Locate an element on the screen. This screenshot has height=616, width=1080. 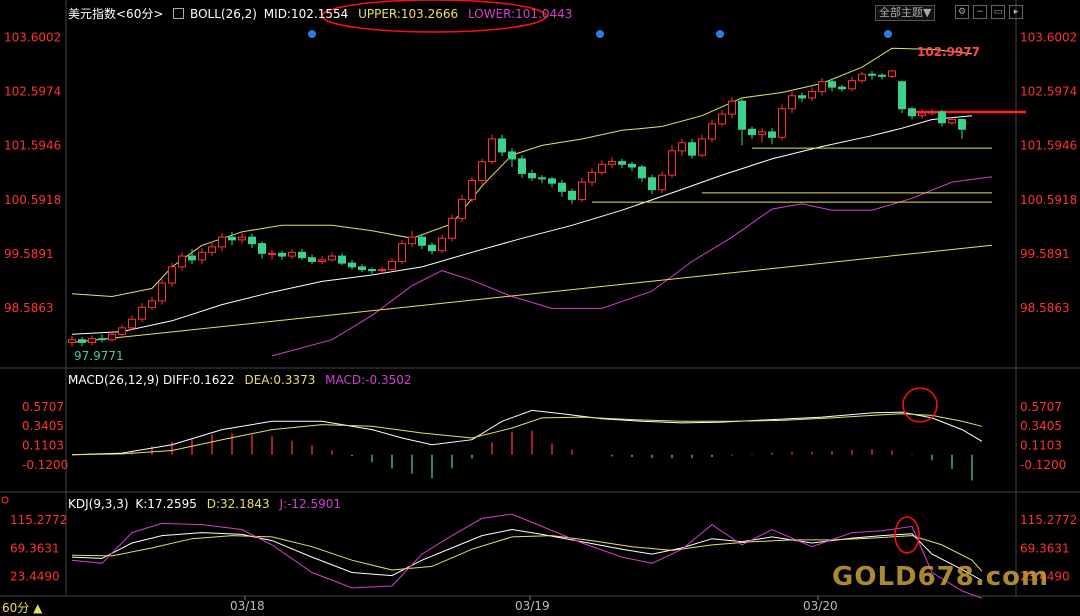
low-price-label: 97.9771 is located at coordinates (99, 356).